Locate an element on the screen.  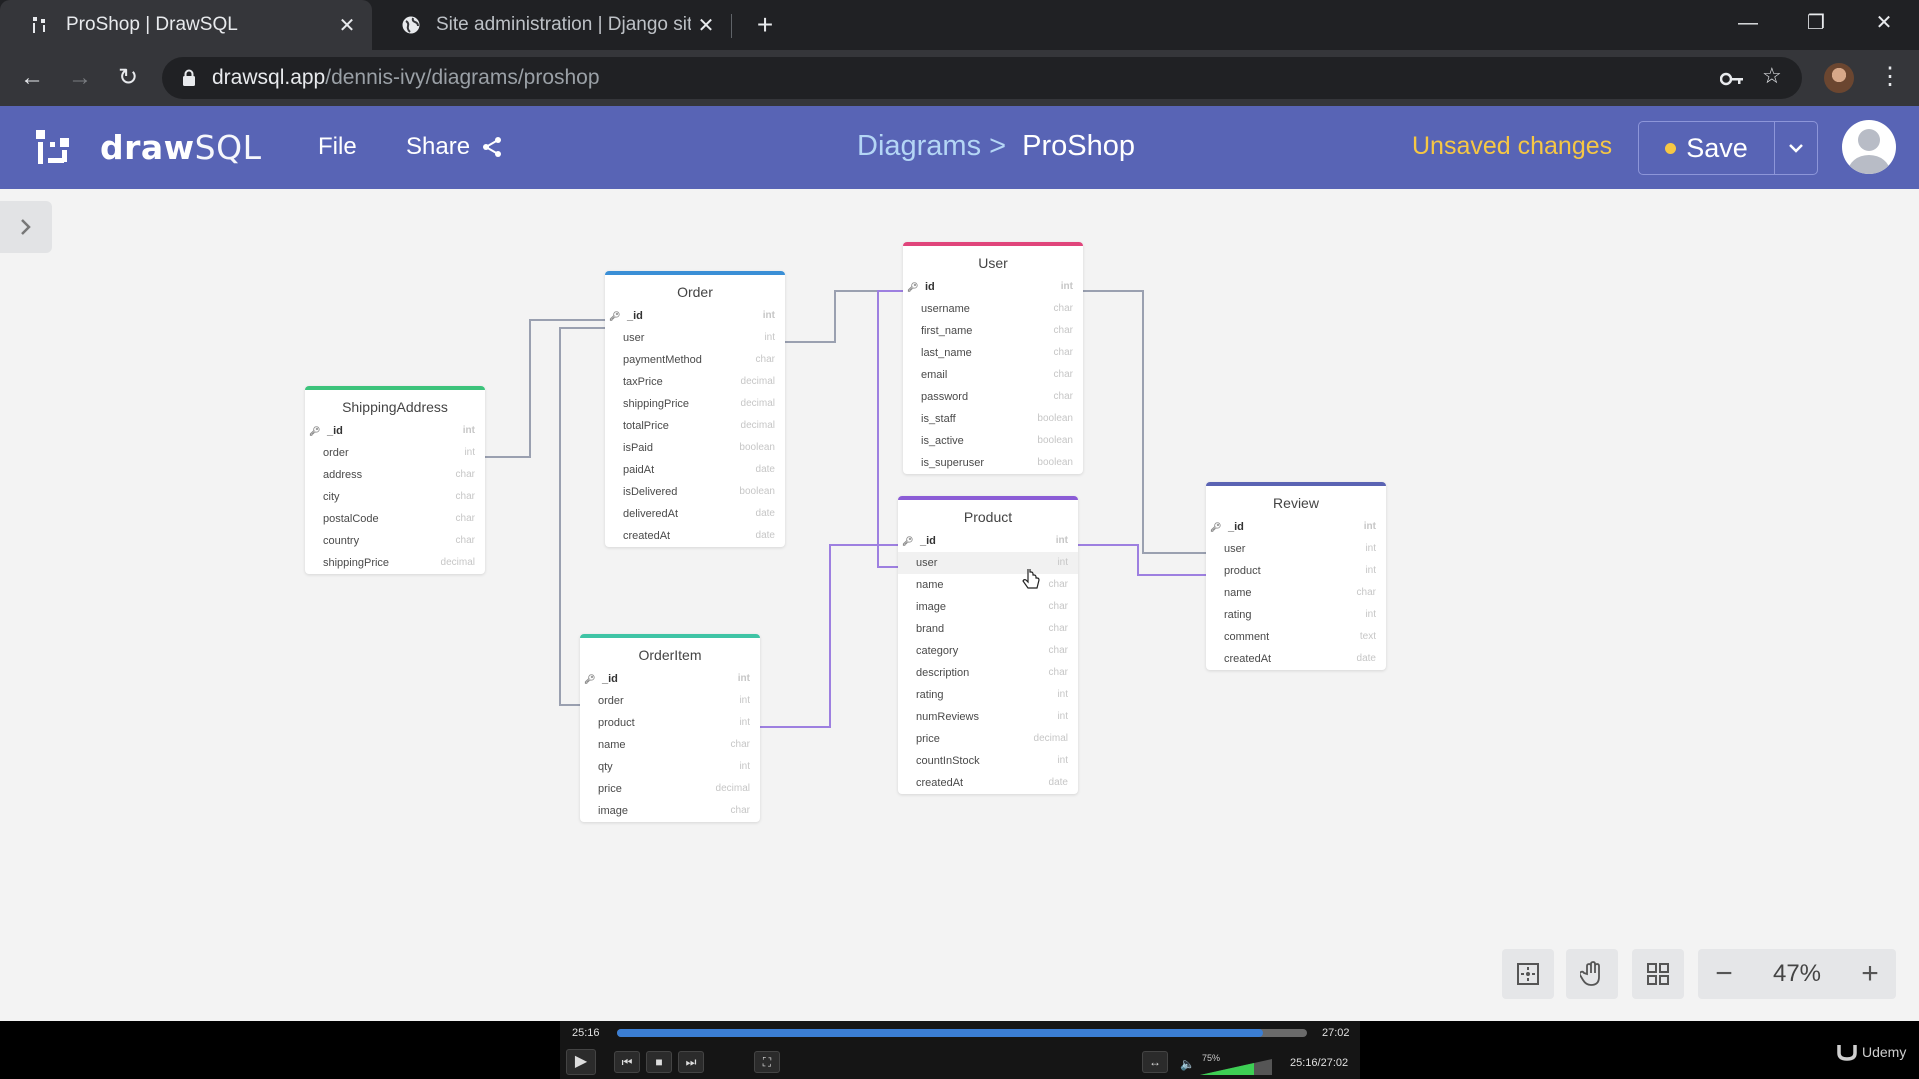
skip-forward-icon: ⏭ is located at coordinates (691, 1062).